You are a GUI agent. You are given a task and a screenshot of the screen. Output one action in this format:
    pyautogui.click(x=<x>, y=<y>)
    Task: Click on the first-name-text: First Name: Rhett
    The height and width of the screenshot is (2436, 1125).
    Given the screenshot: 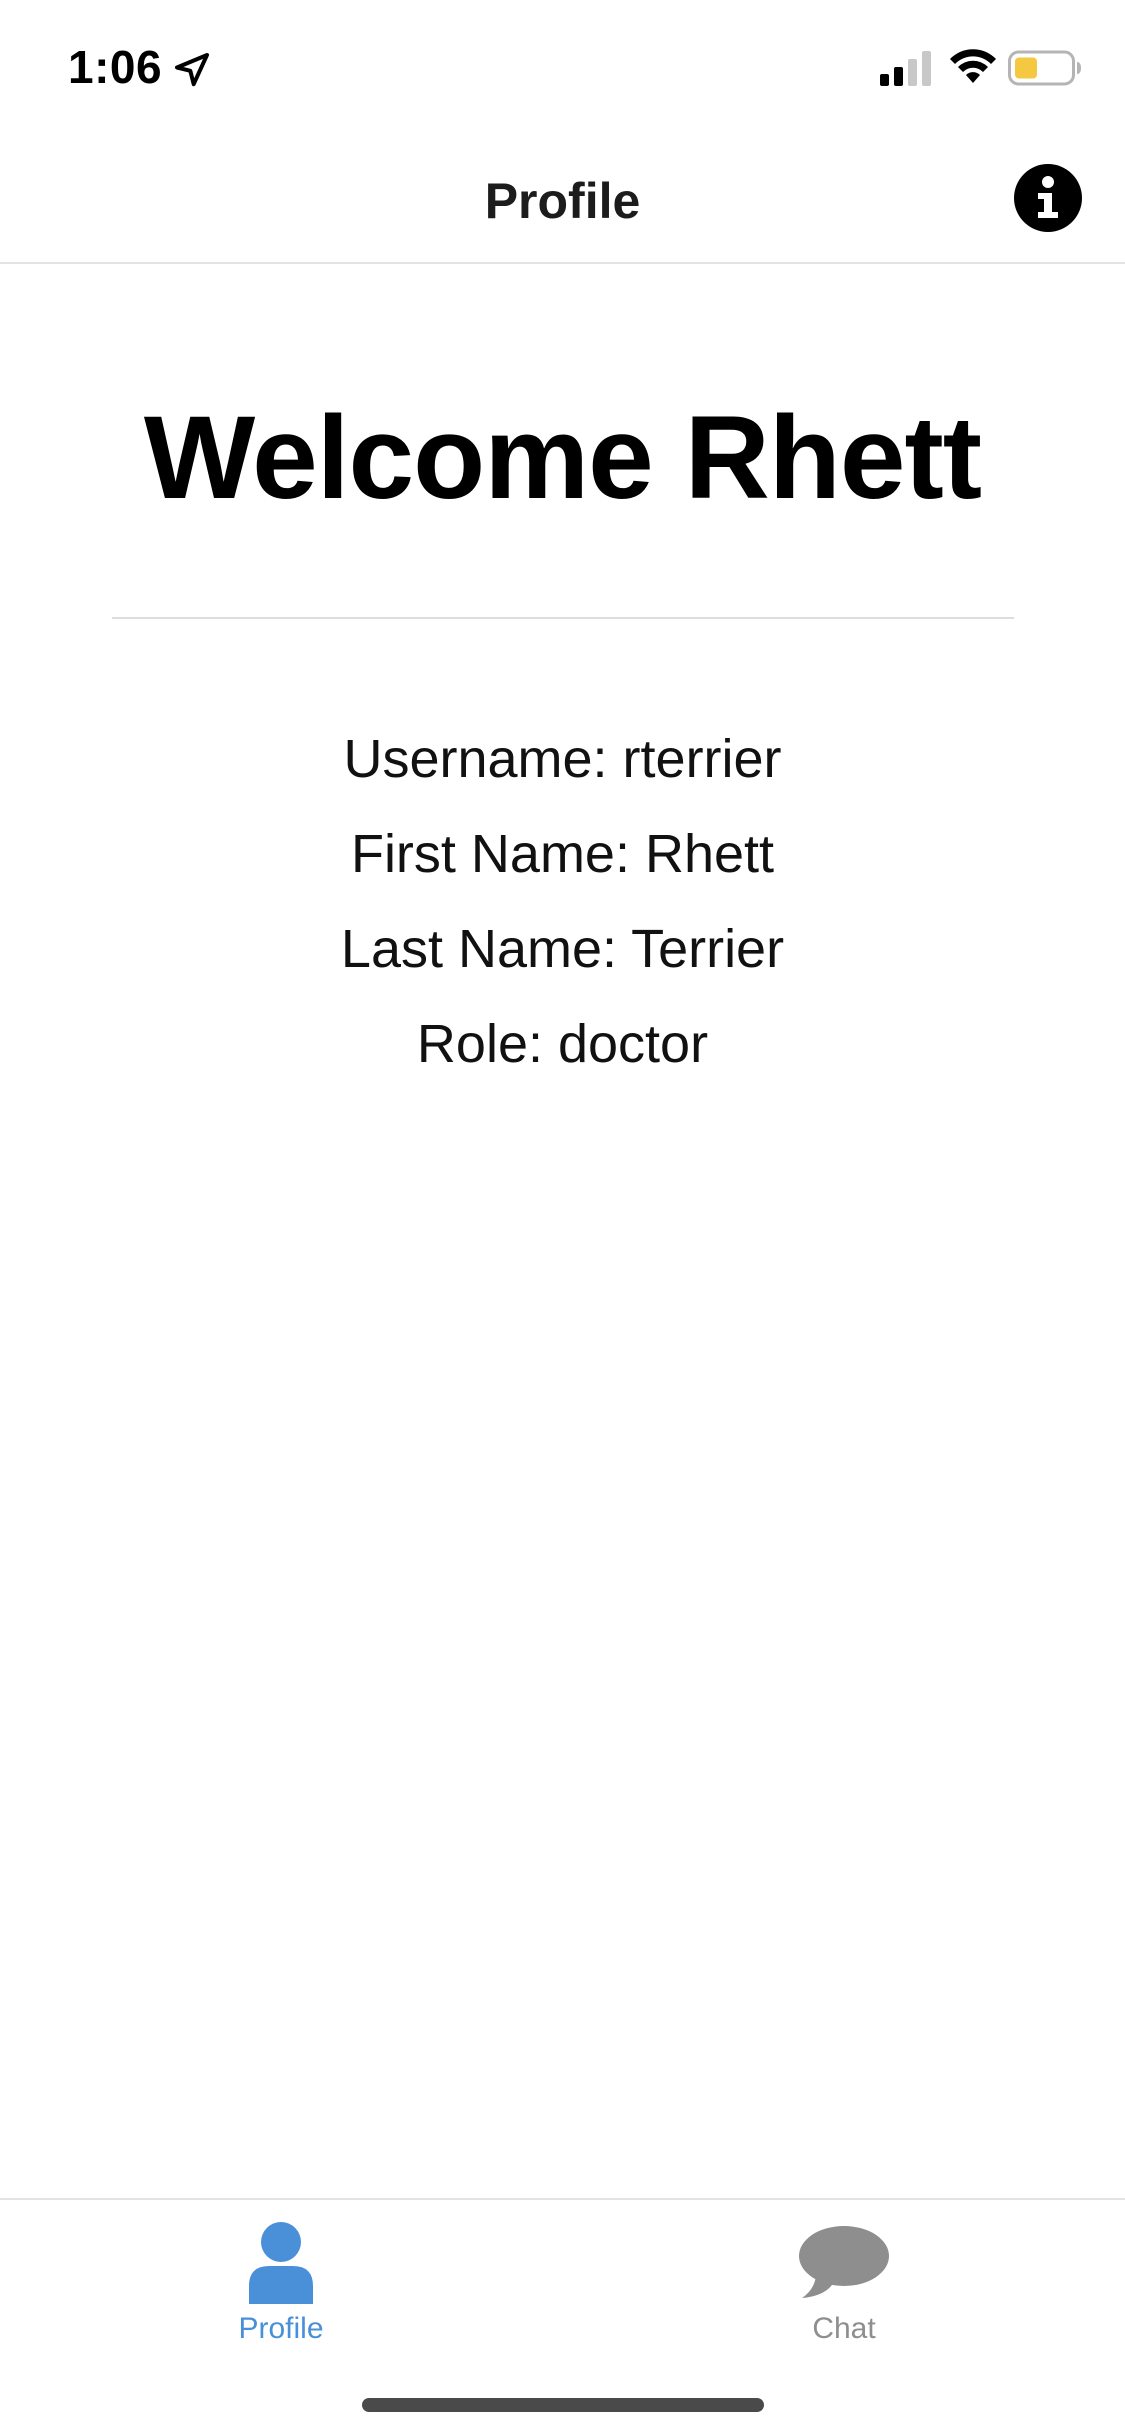 What is the action you would take?
    pyautogui.click(x=562, y=854)
    